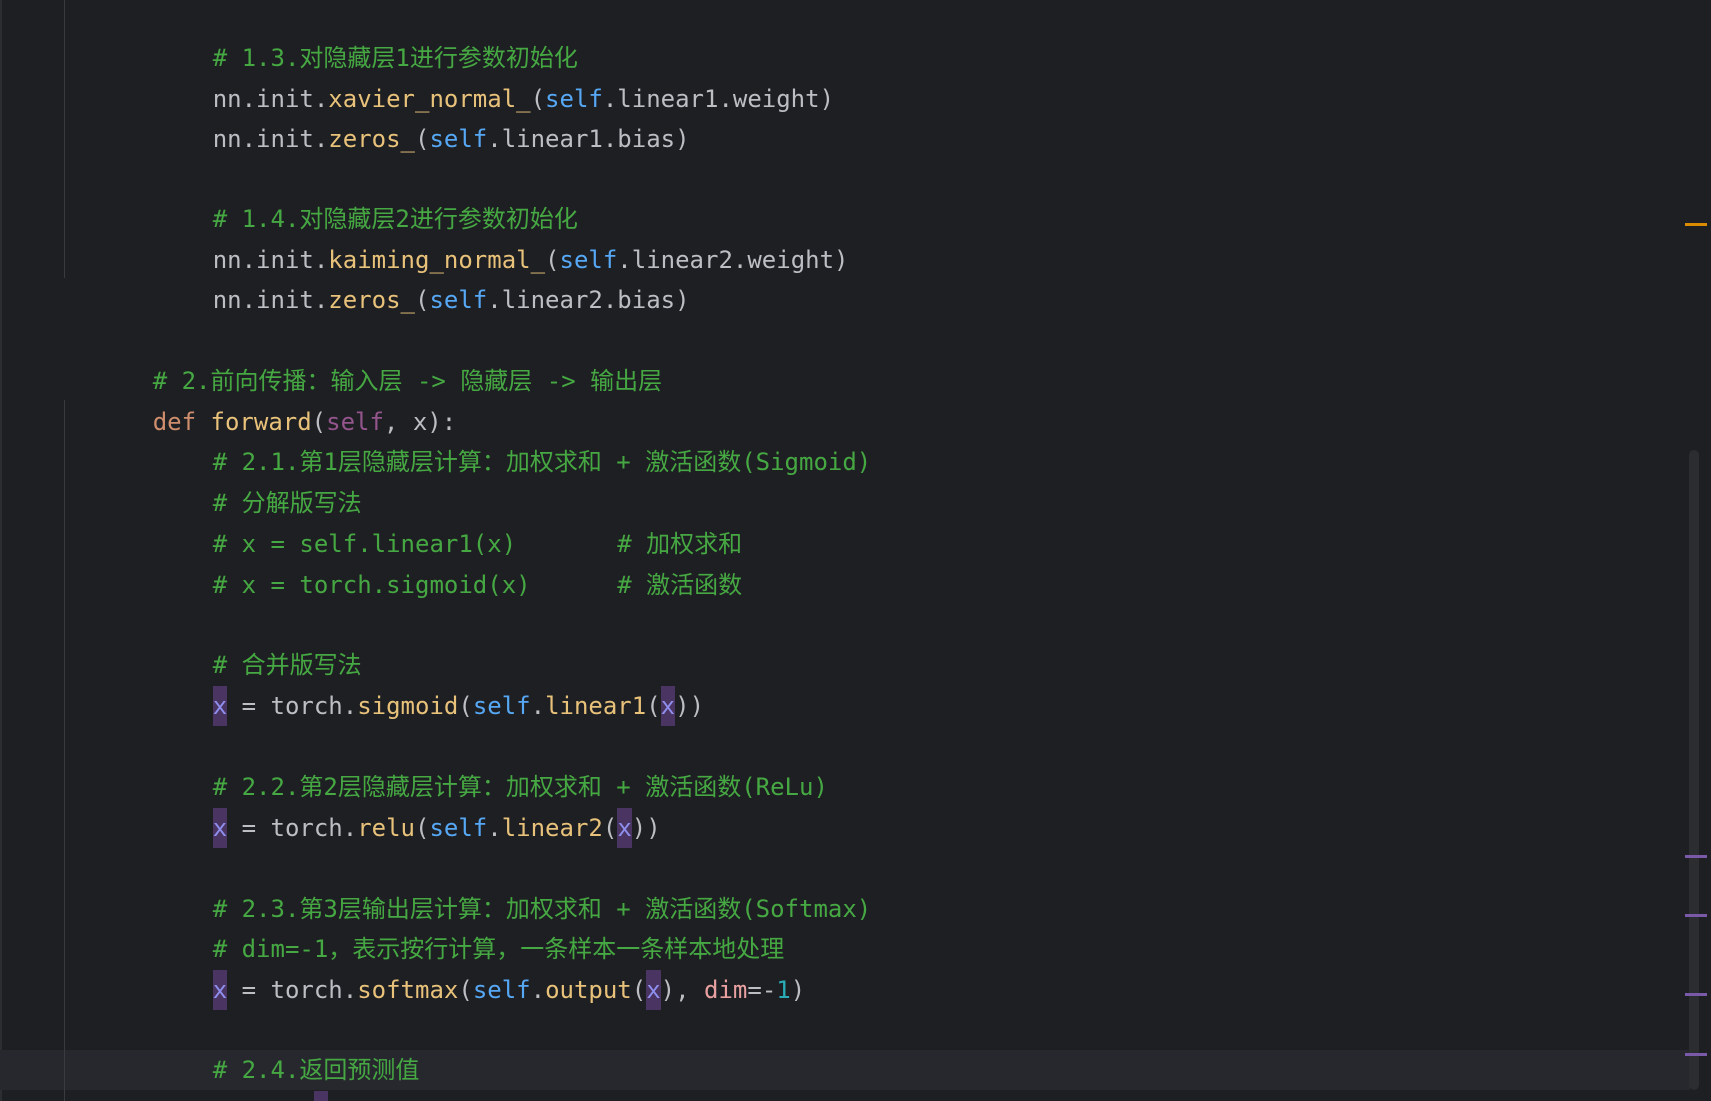 The image size is (1711, 1101). What do you see at coordinates (499, 886) in the screenshot?
I see `code-line: # 2.3.第3层输出层计算：加权求和 + 激活函数(Softmax)` at bounding box center [499, 886].